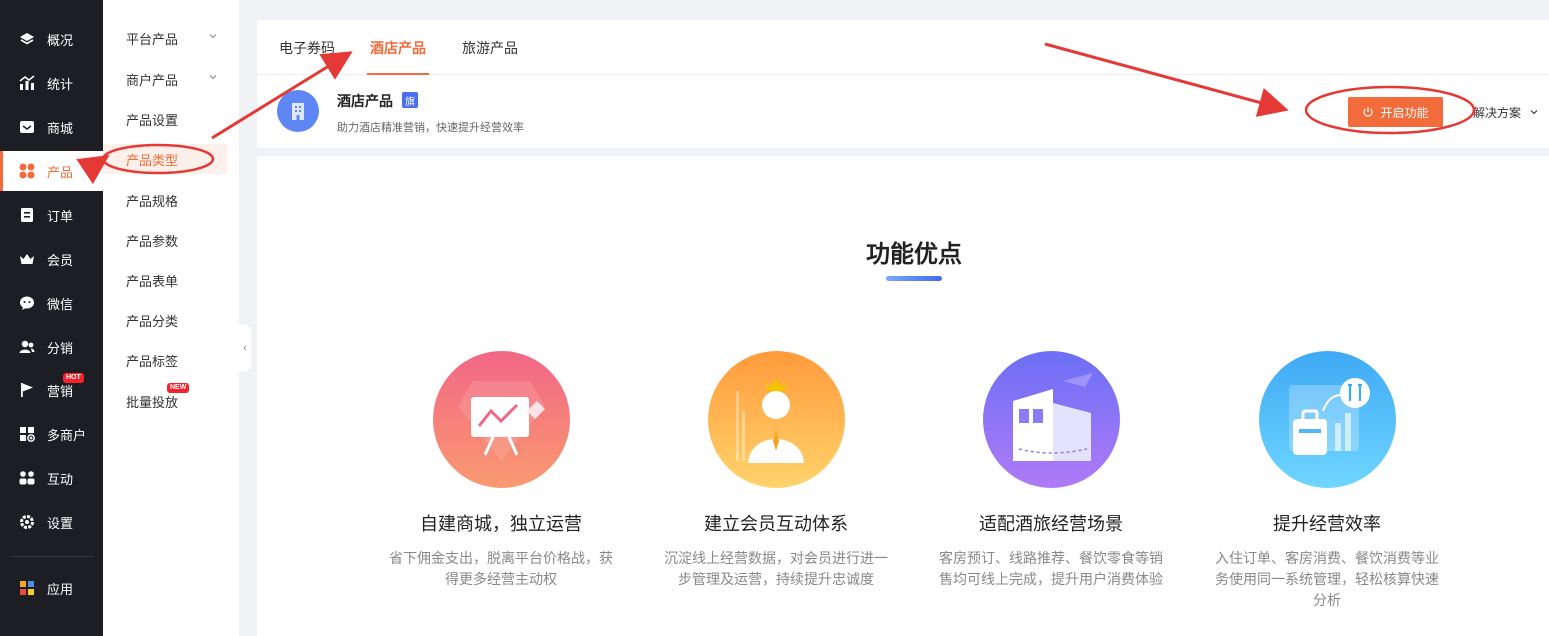 This screenshot has height=636, width=1549. I want to click on submenu-item-platform-products: 平台产品, so click(165, 38).